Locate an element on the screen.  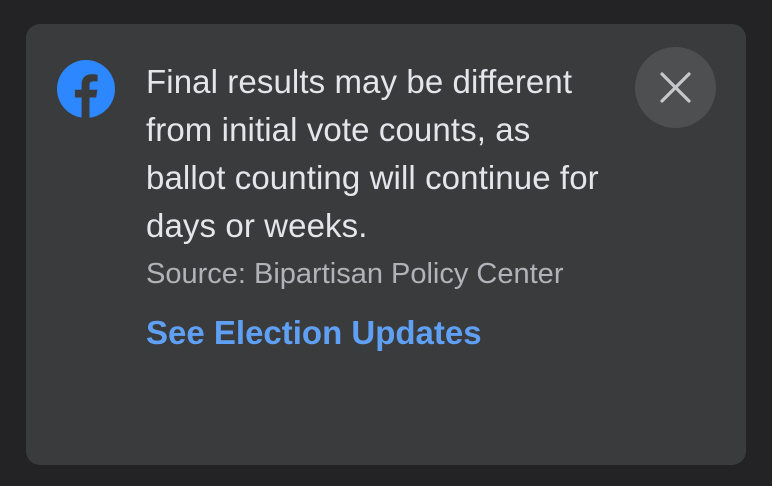
close-icon is located at coordinates (675, 87).